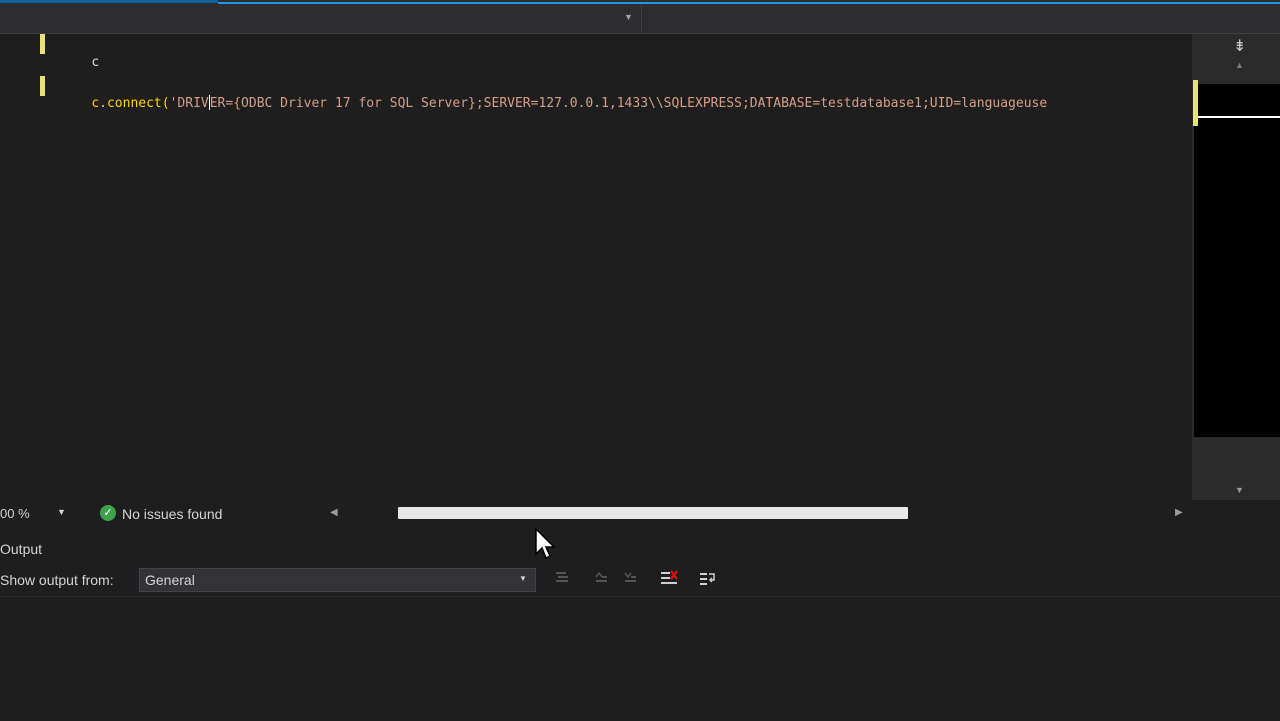 This screenshot has height=721, width=1280. What do you see at coordinates (170, 580) in the screenshot?
I see `output-source-value: General` at bounding box center [170, 580].